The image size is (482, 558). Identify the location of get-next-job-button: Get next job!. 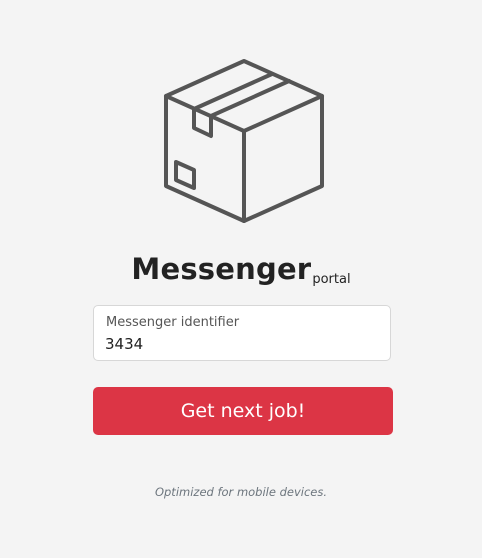
(243, 411).